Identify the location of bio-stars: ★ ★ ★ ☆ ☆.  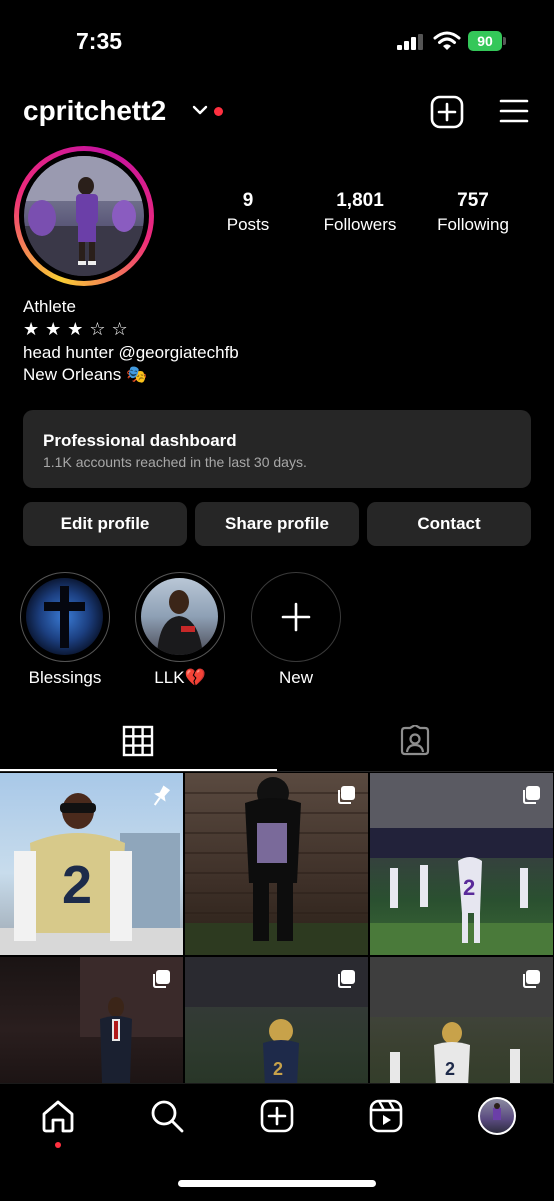
(76, 329).